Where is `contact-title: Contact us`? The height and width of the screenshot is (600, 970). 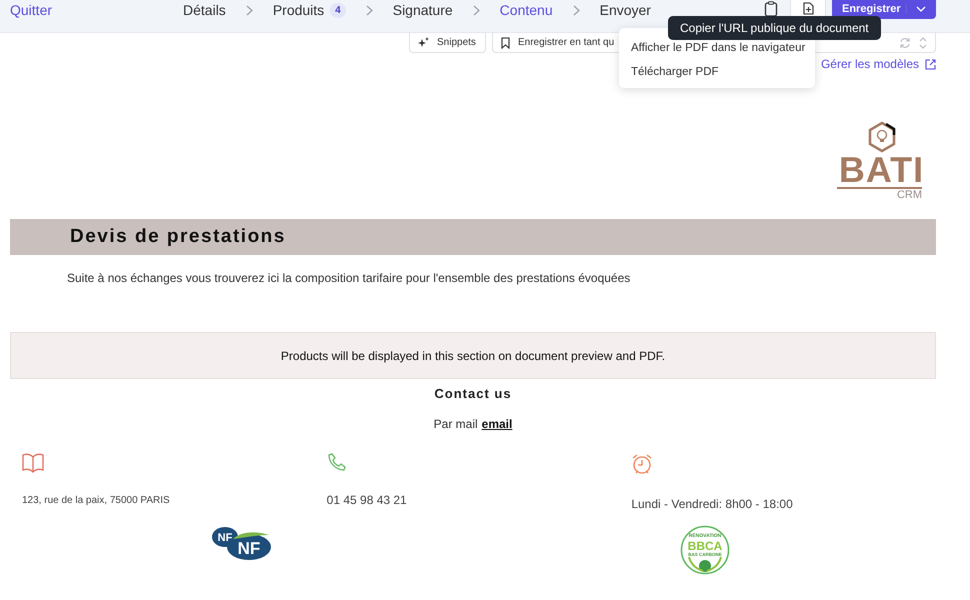 contact-title: Contact us is located at coordinates (473, 393).